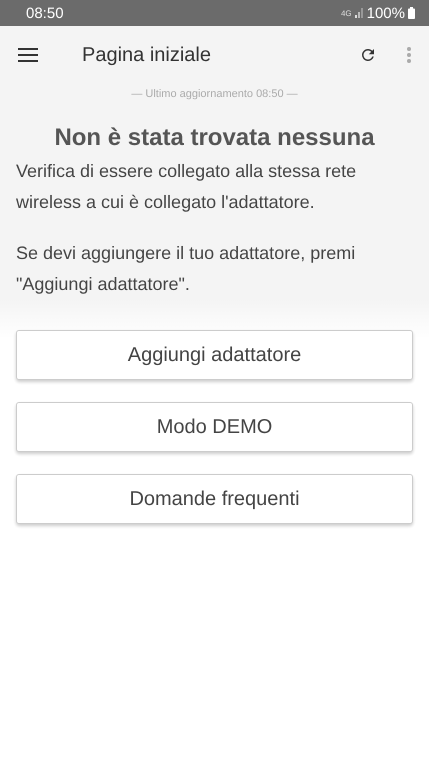 The width and height of the screenshot is (429, 781). I want to click on heading: Non è stata trovata nessuna, so click(214, 138).